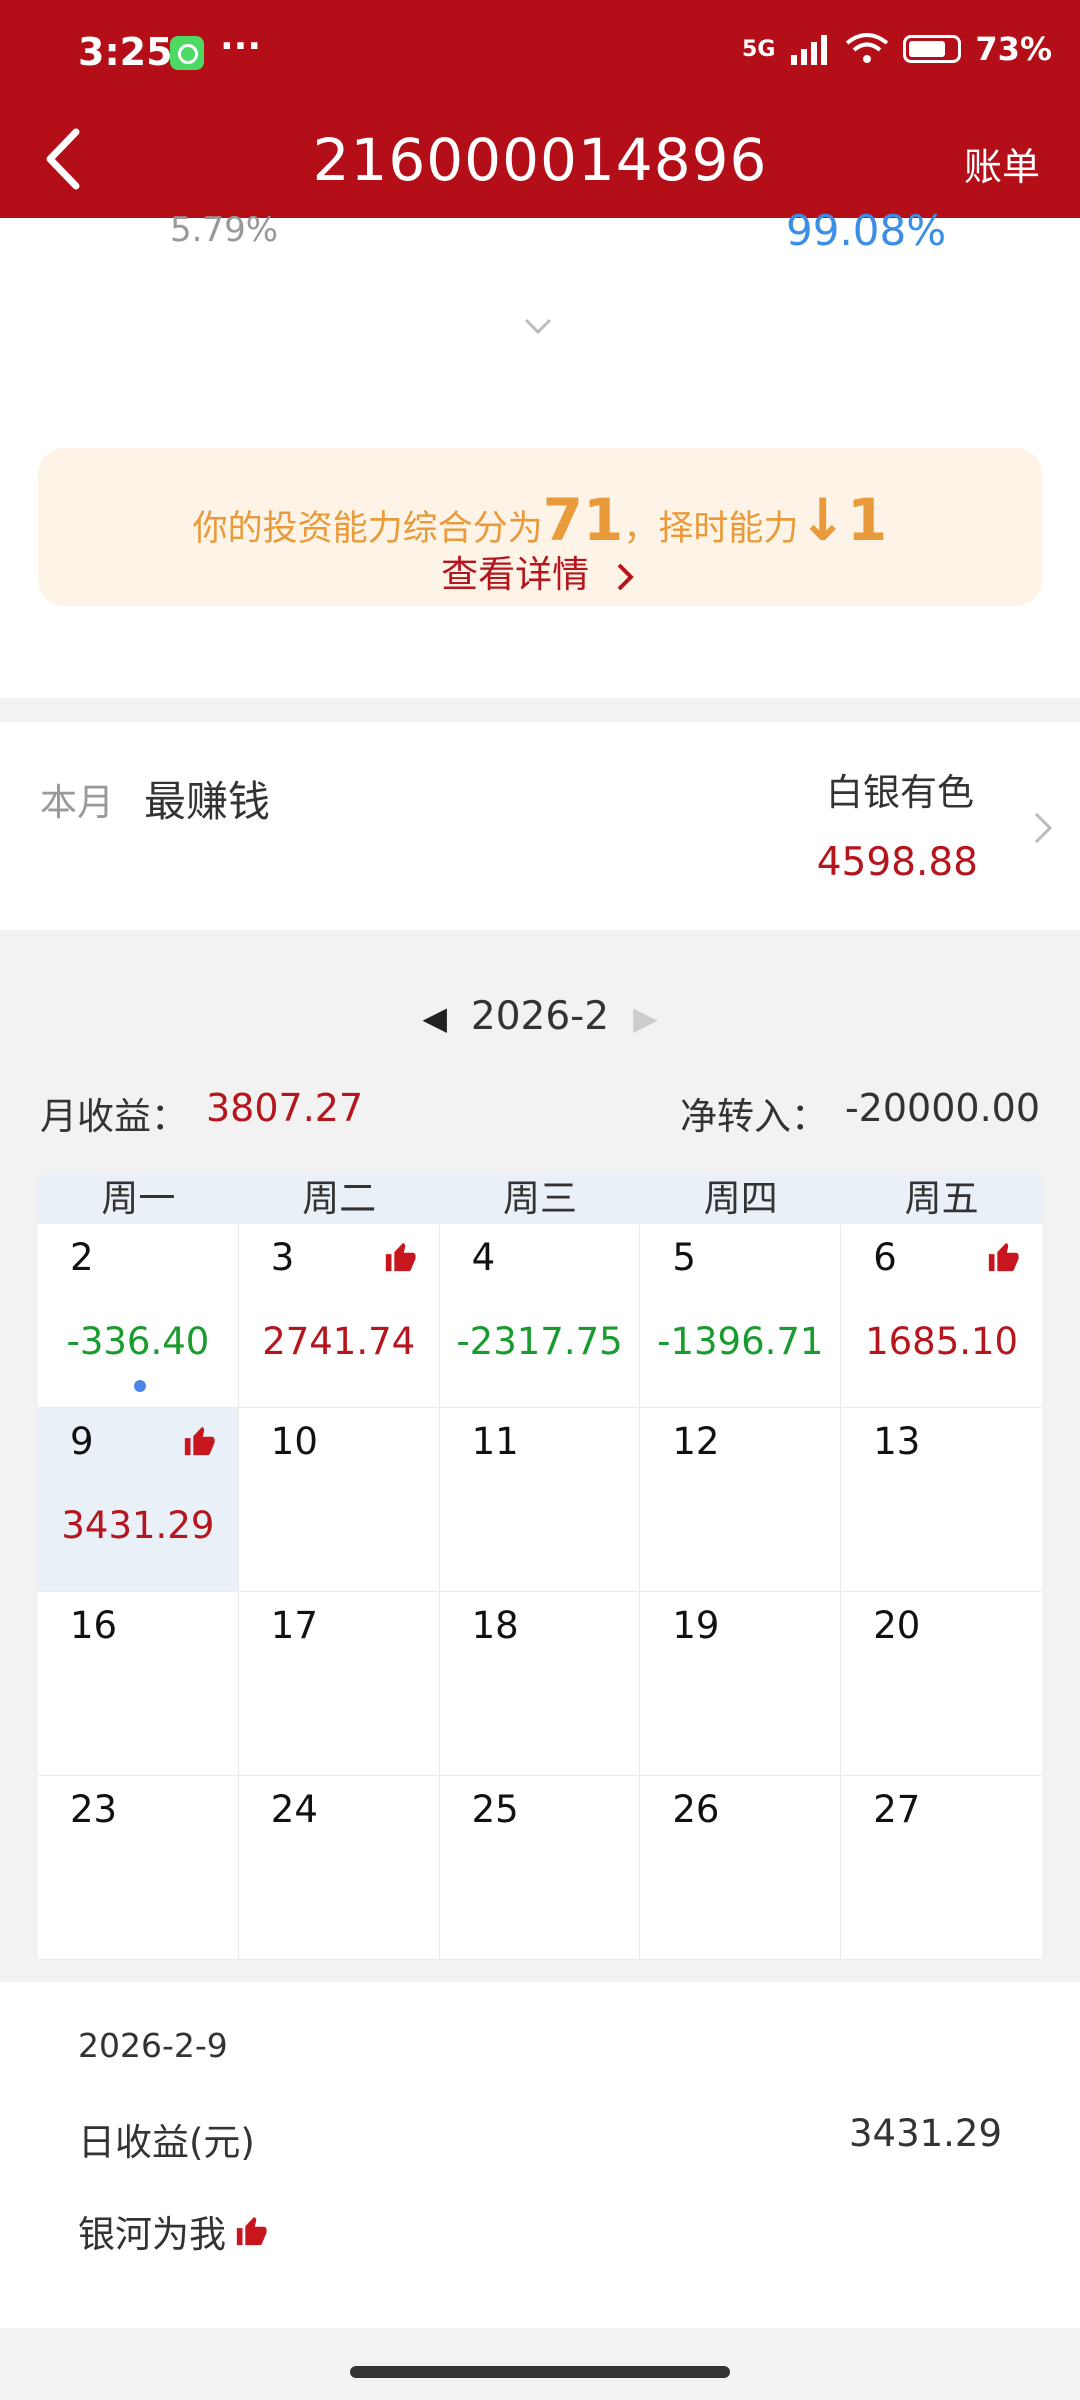 This screenshot has height=2400, width=1080. I want to click on day-number: 2, so click(82, 1257).